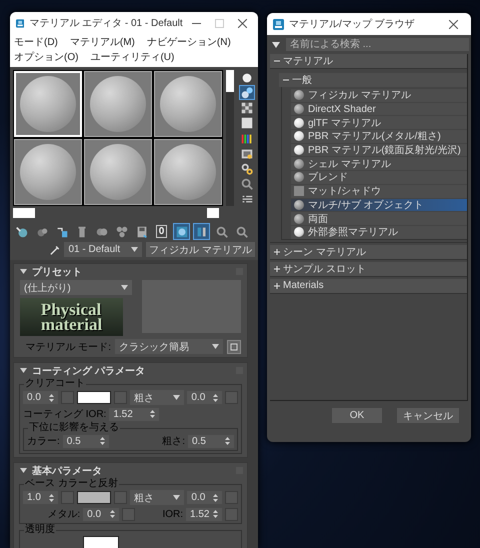 This screenshot has height=548, width=480. Describe the element at coordinates (103, 249) in the screenshot. I see `material-name-dropdown: 01 - Default` at that location.